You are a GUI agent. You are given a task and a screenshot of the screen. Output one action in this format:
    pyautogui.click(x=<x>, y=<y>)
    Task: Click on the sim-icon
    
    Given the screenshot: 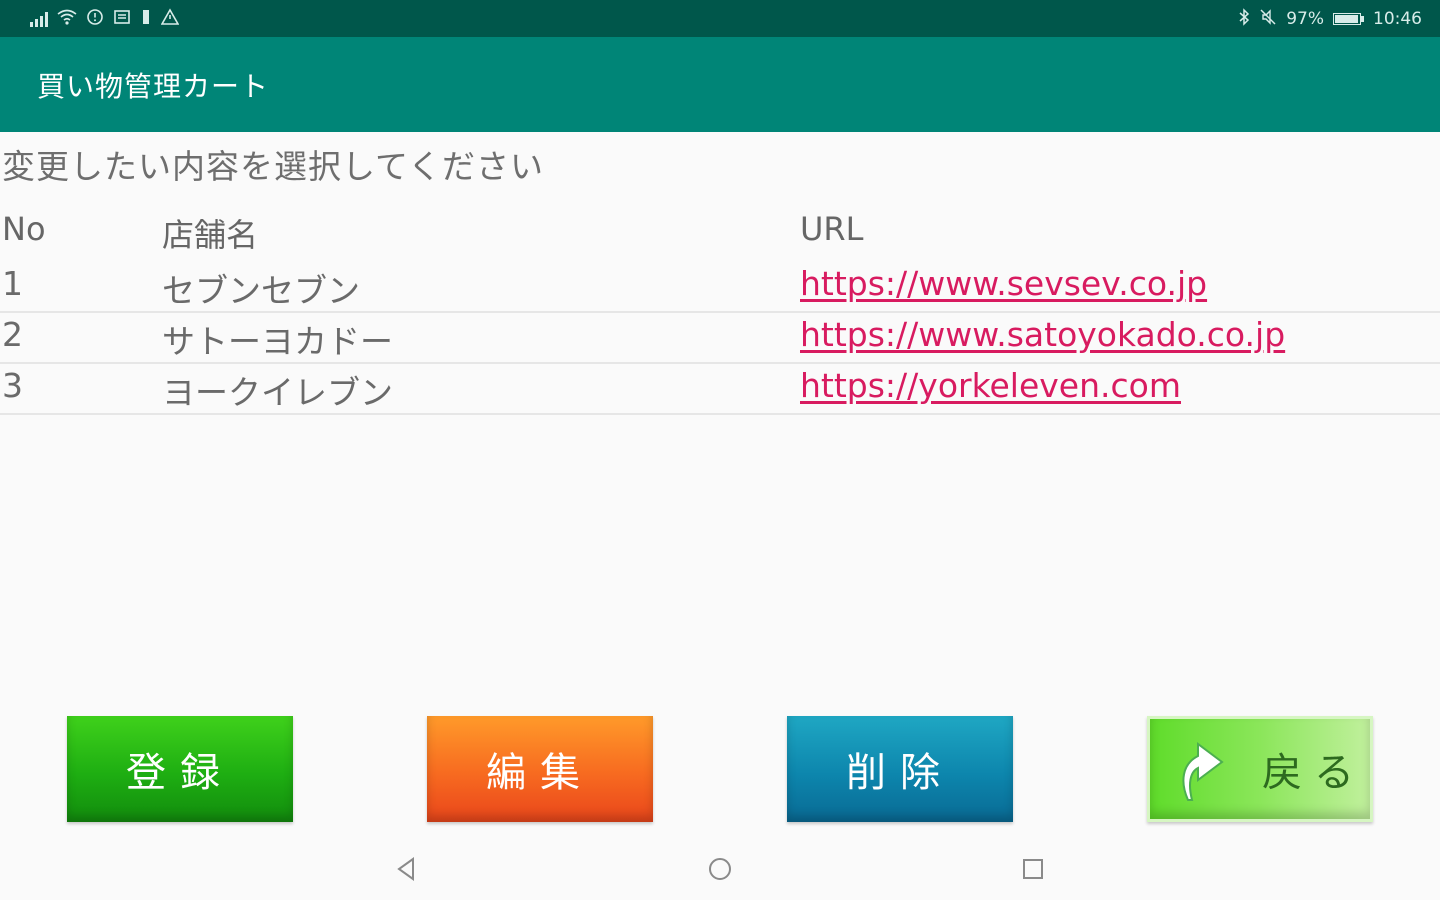 What is the action you would take?
    pyautogui.click(x=122, y=18)
    